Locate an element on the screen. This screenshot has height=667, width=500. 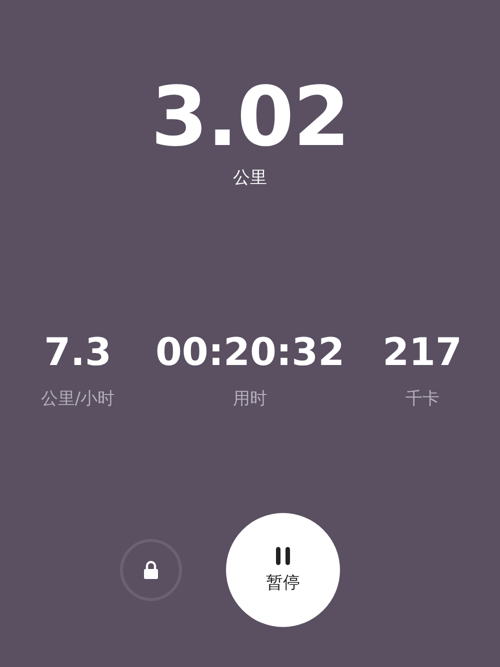
lock-button is located at coordinates (151, 570).